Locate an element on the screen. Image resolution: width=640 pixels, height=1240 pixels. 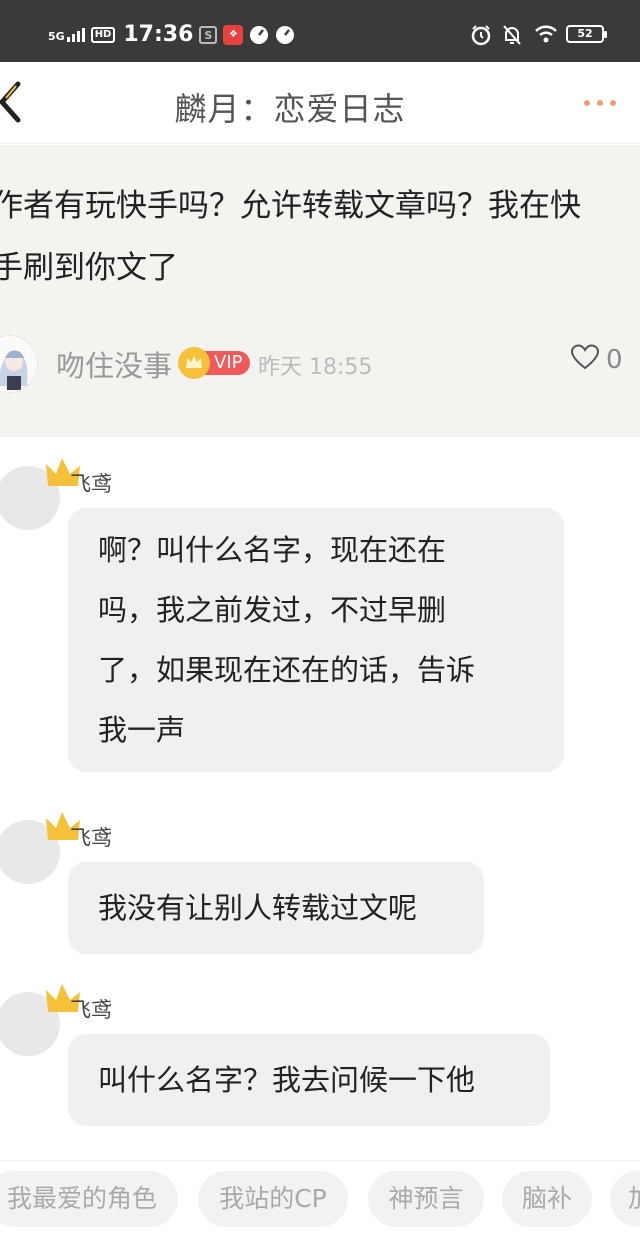
comment-text-line: 作者有玩快手吗？允许转载文章吗？我在快 is located at coordinates (290, 206).